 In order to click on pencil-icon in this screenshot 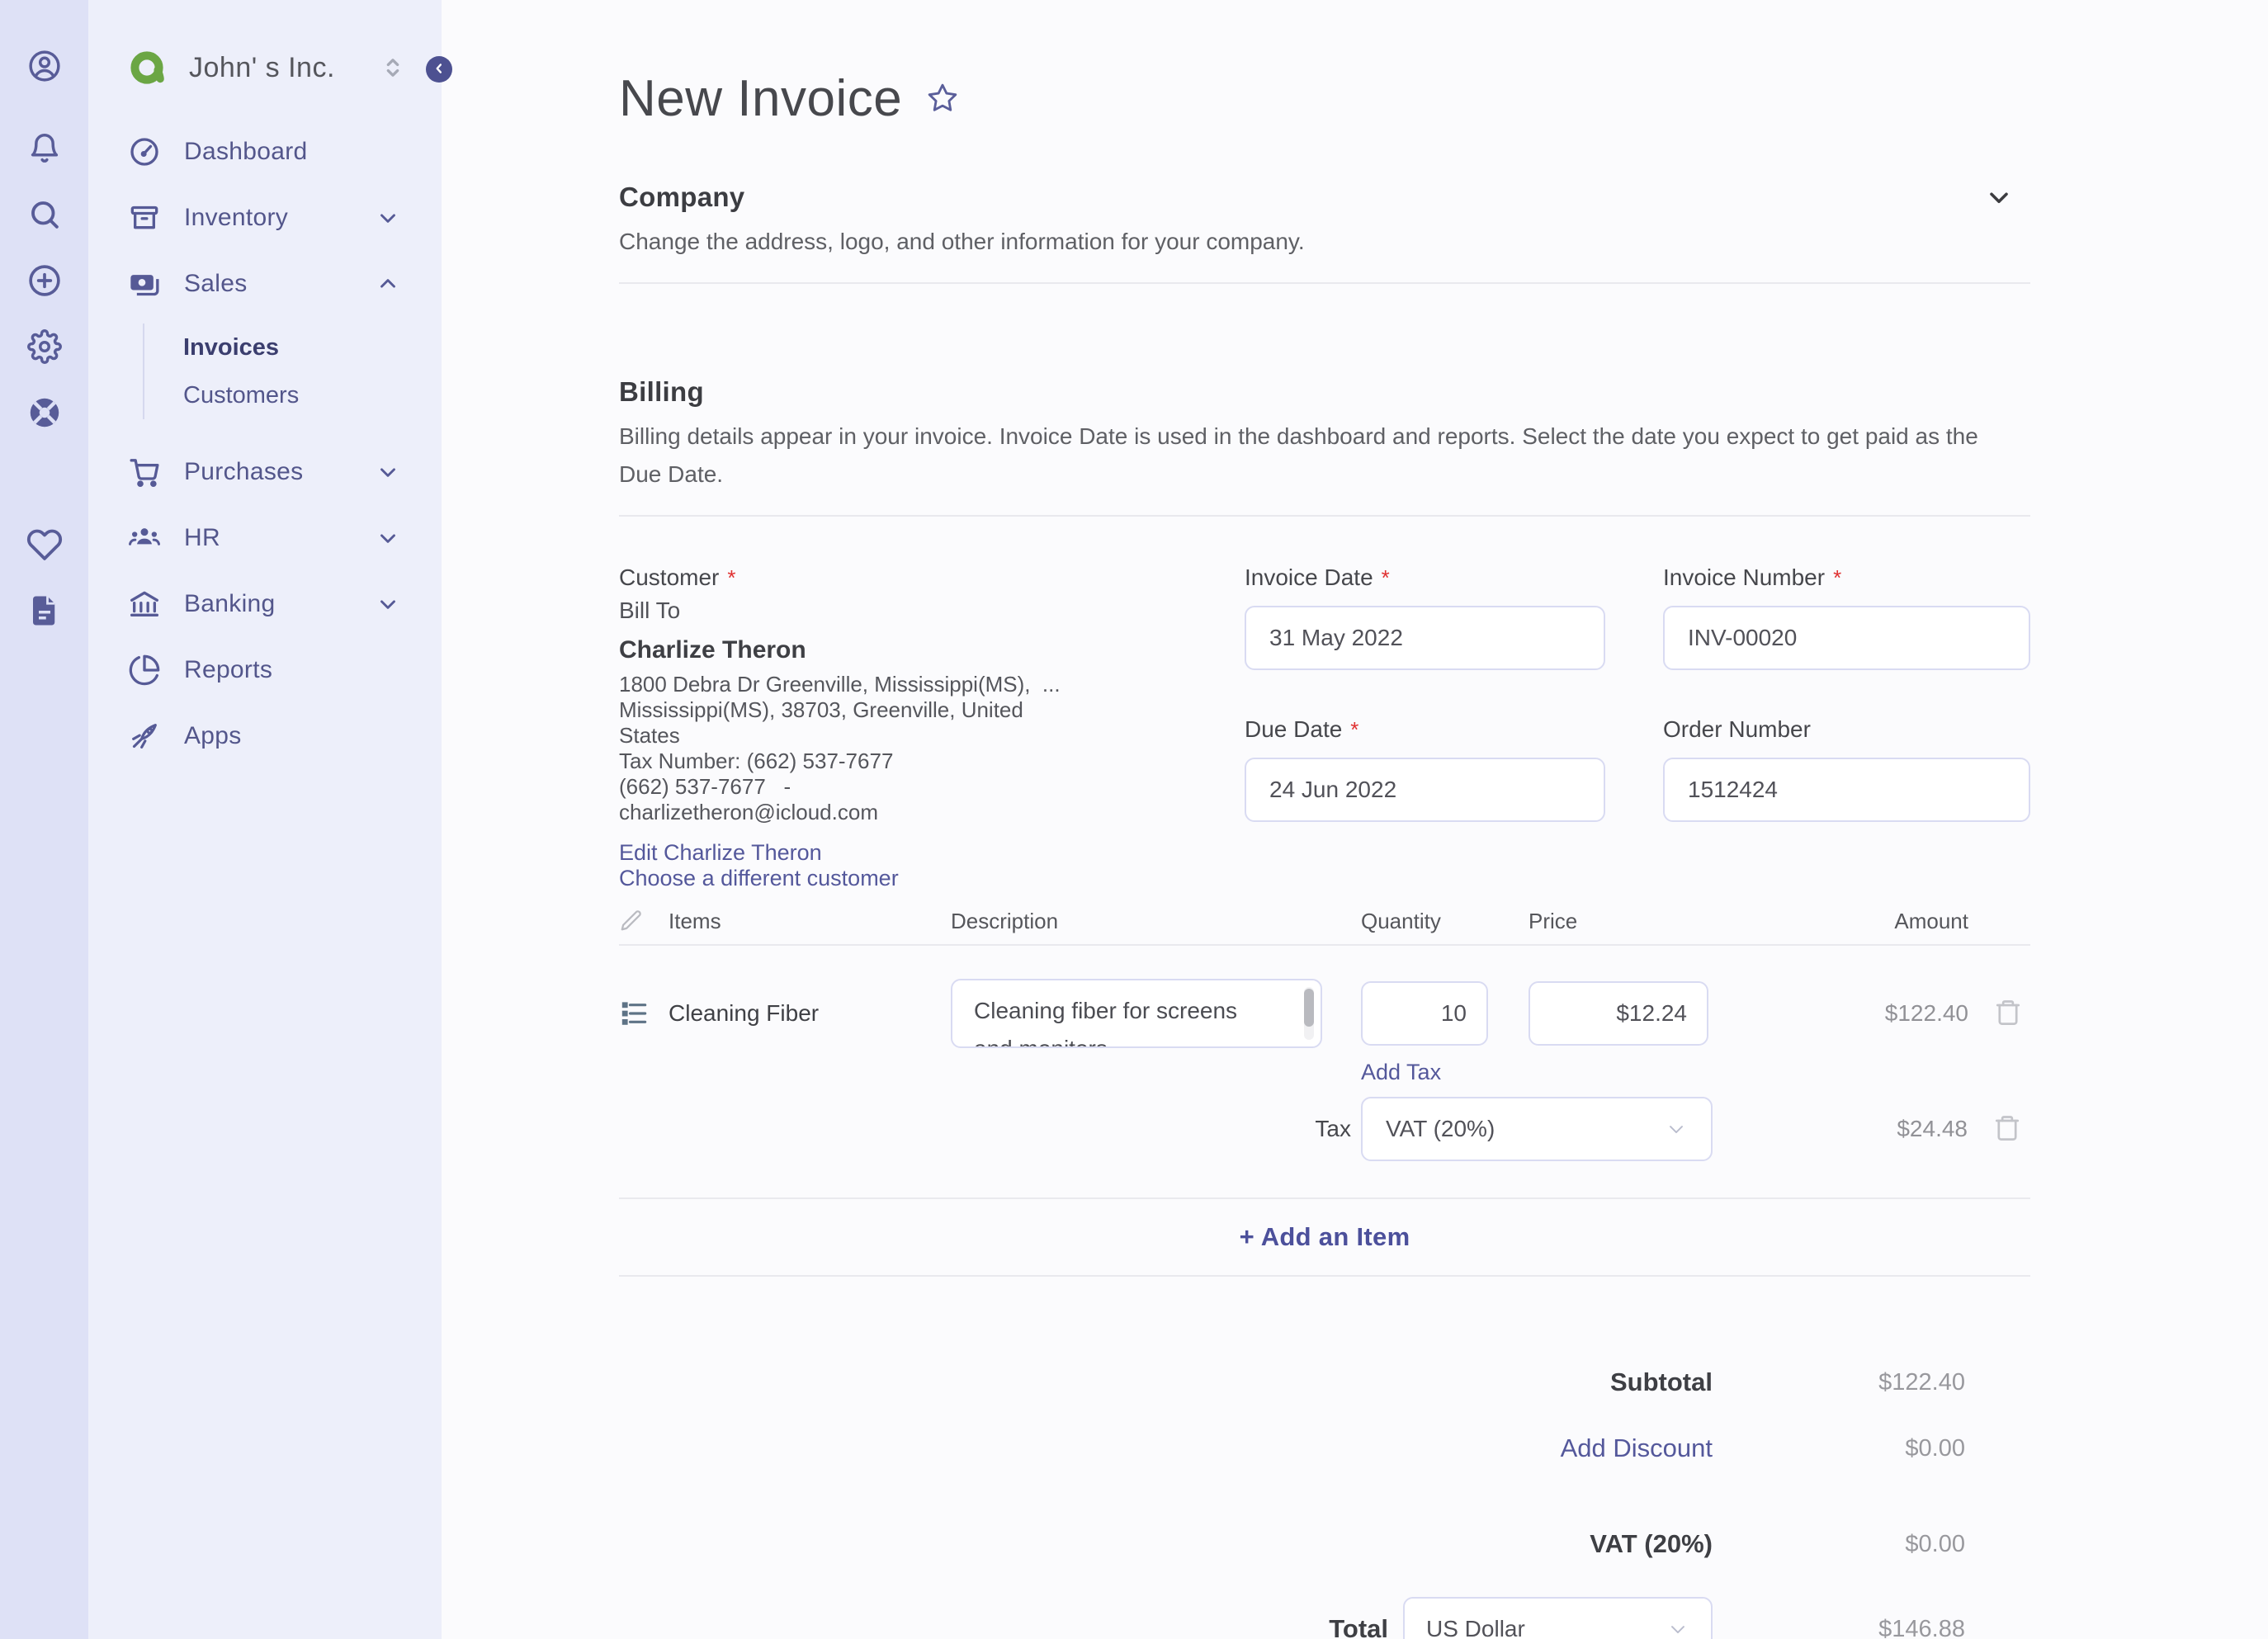, I will do `click(644, 921)`.